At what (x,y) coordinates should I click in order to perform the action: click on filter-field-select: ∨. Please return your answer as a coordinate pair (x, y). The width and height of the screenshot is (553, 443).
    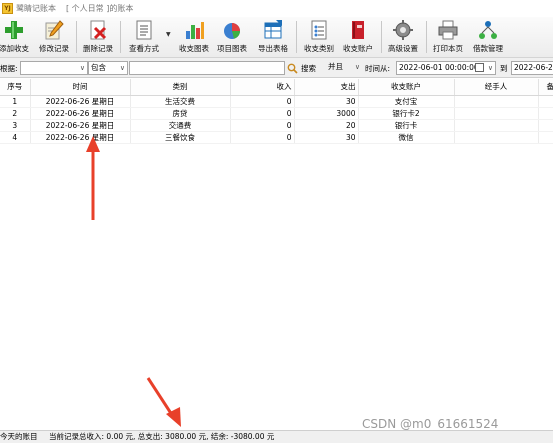
    Looking at the image, I should click on (54, 68).